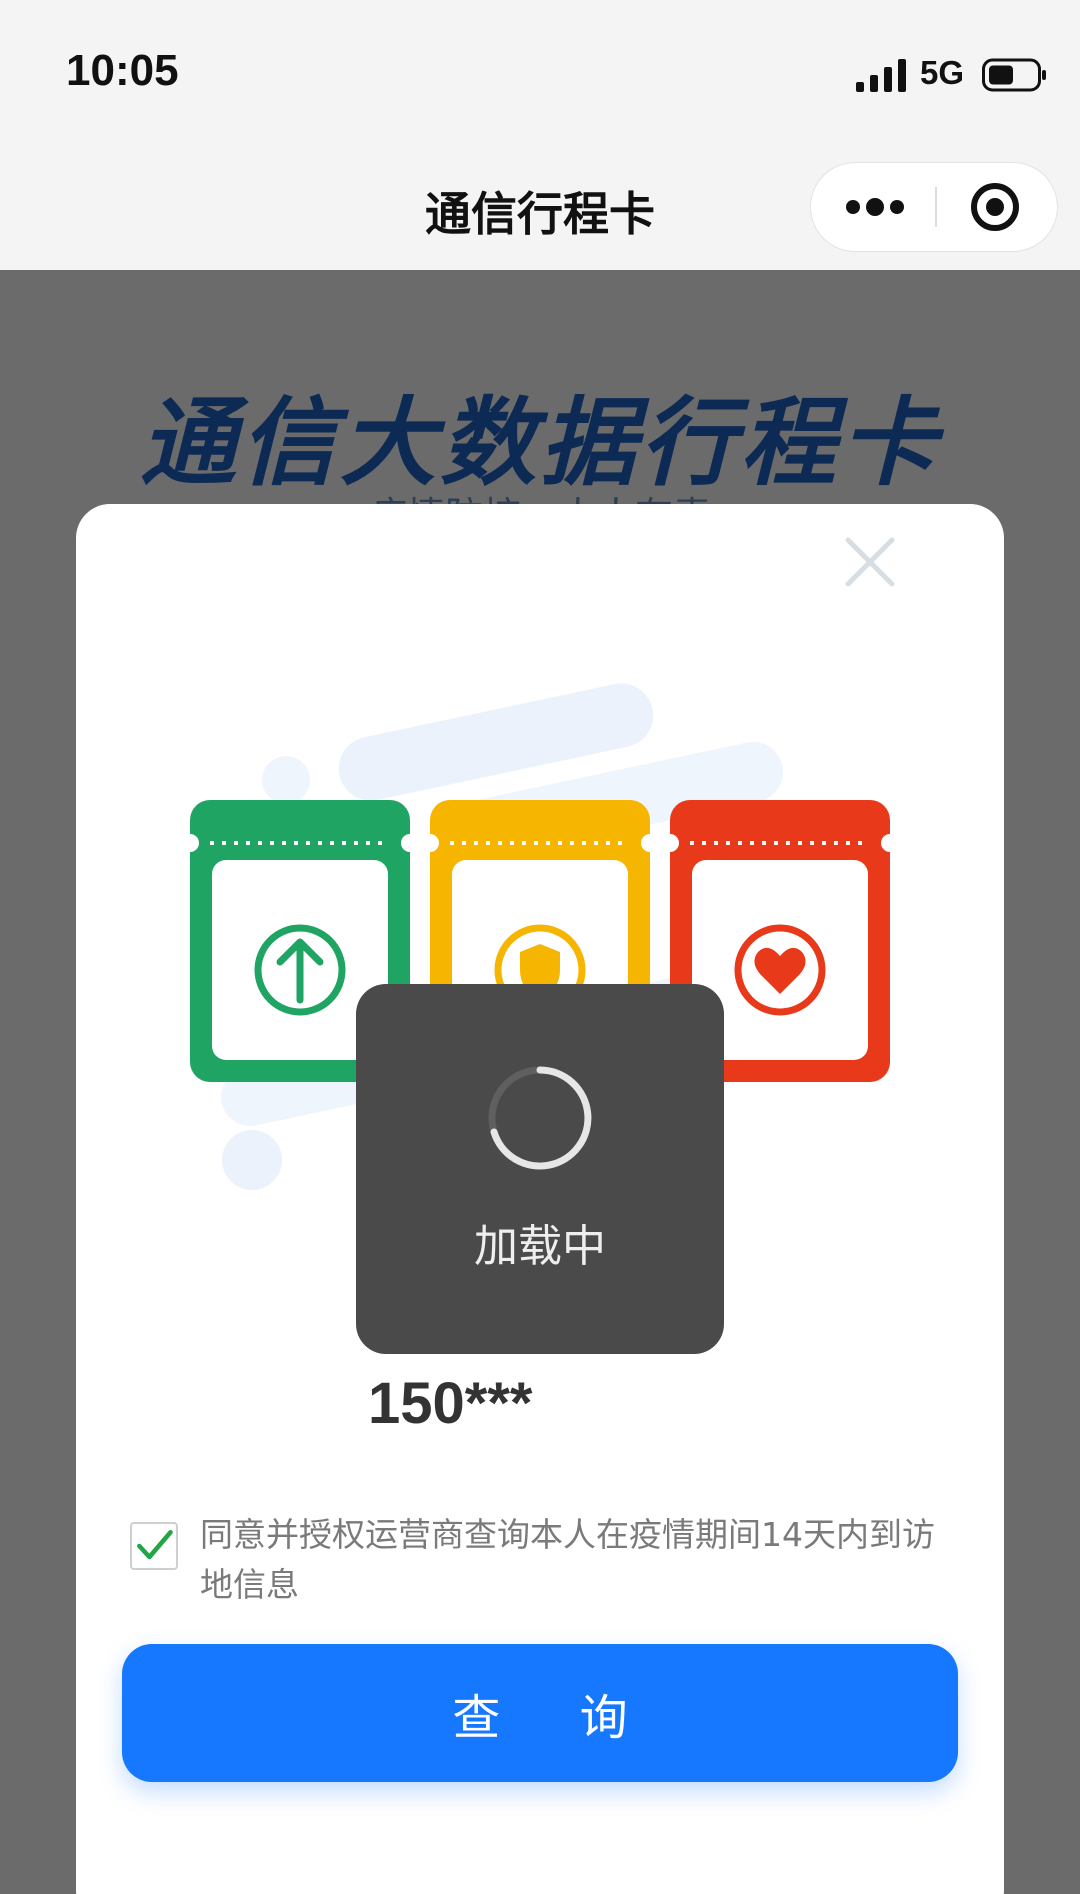  What do you see at coordinates (567, 1559) in the screenshot?
I see `consent-text: 同意并授权运营商查询本人在疫情期间14天内到访地信息` at bounding box center [567, 1559].